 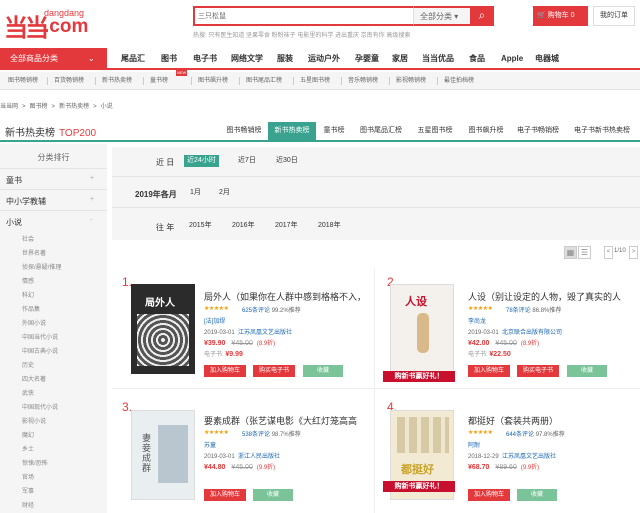 I want to click on book-title: 人设（别让设定的人物，毁了真实的人, so click(x=553, y=296).